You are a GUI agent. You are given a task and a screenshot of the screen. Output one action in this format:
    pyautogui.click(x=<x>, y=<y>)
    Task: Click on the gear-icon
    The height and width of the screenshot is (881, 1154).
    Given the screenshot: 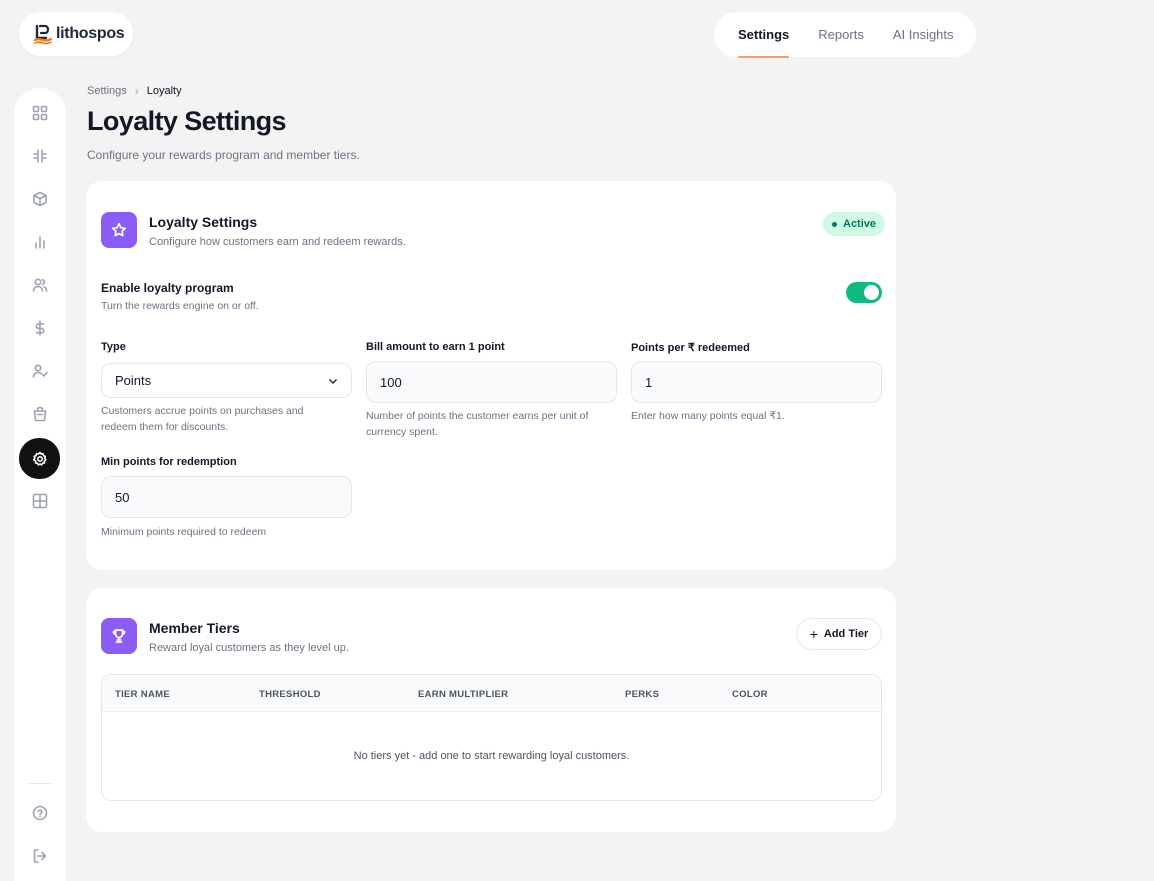 What is the action you would take?
    pyautogui.click(x=39, y=458)
    